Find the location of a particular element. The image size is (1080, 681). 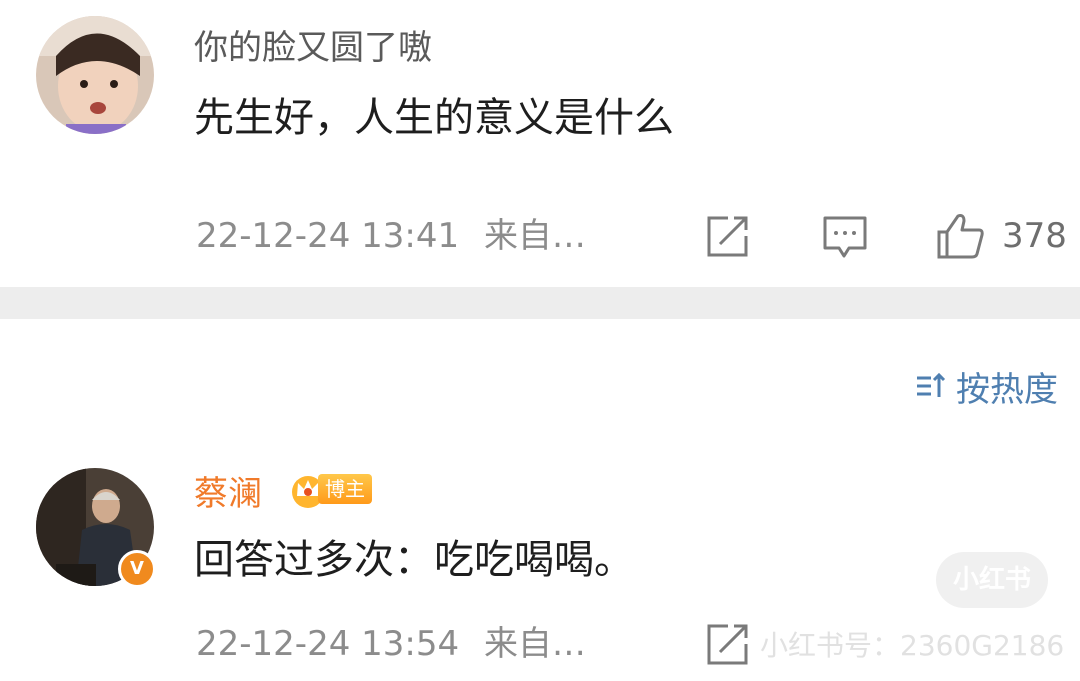

sort-label: 按热度 is located at coordinates (1007, 389).